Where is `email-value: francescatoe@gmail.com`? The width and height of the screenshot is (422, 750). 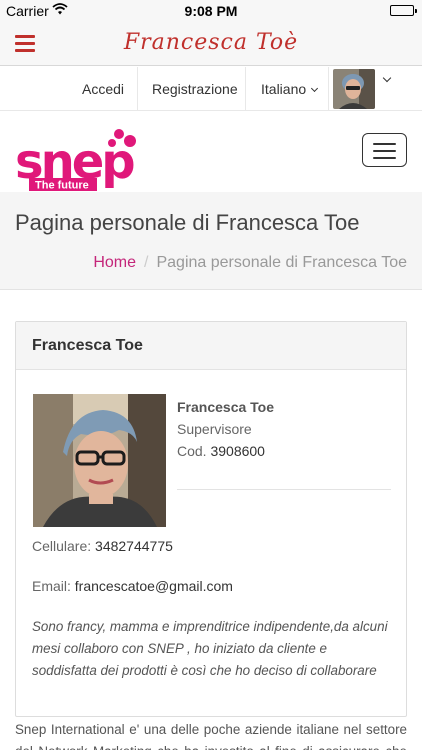
email-value: francescatoe@gmail.com is located at coordinates (154, 586).